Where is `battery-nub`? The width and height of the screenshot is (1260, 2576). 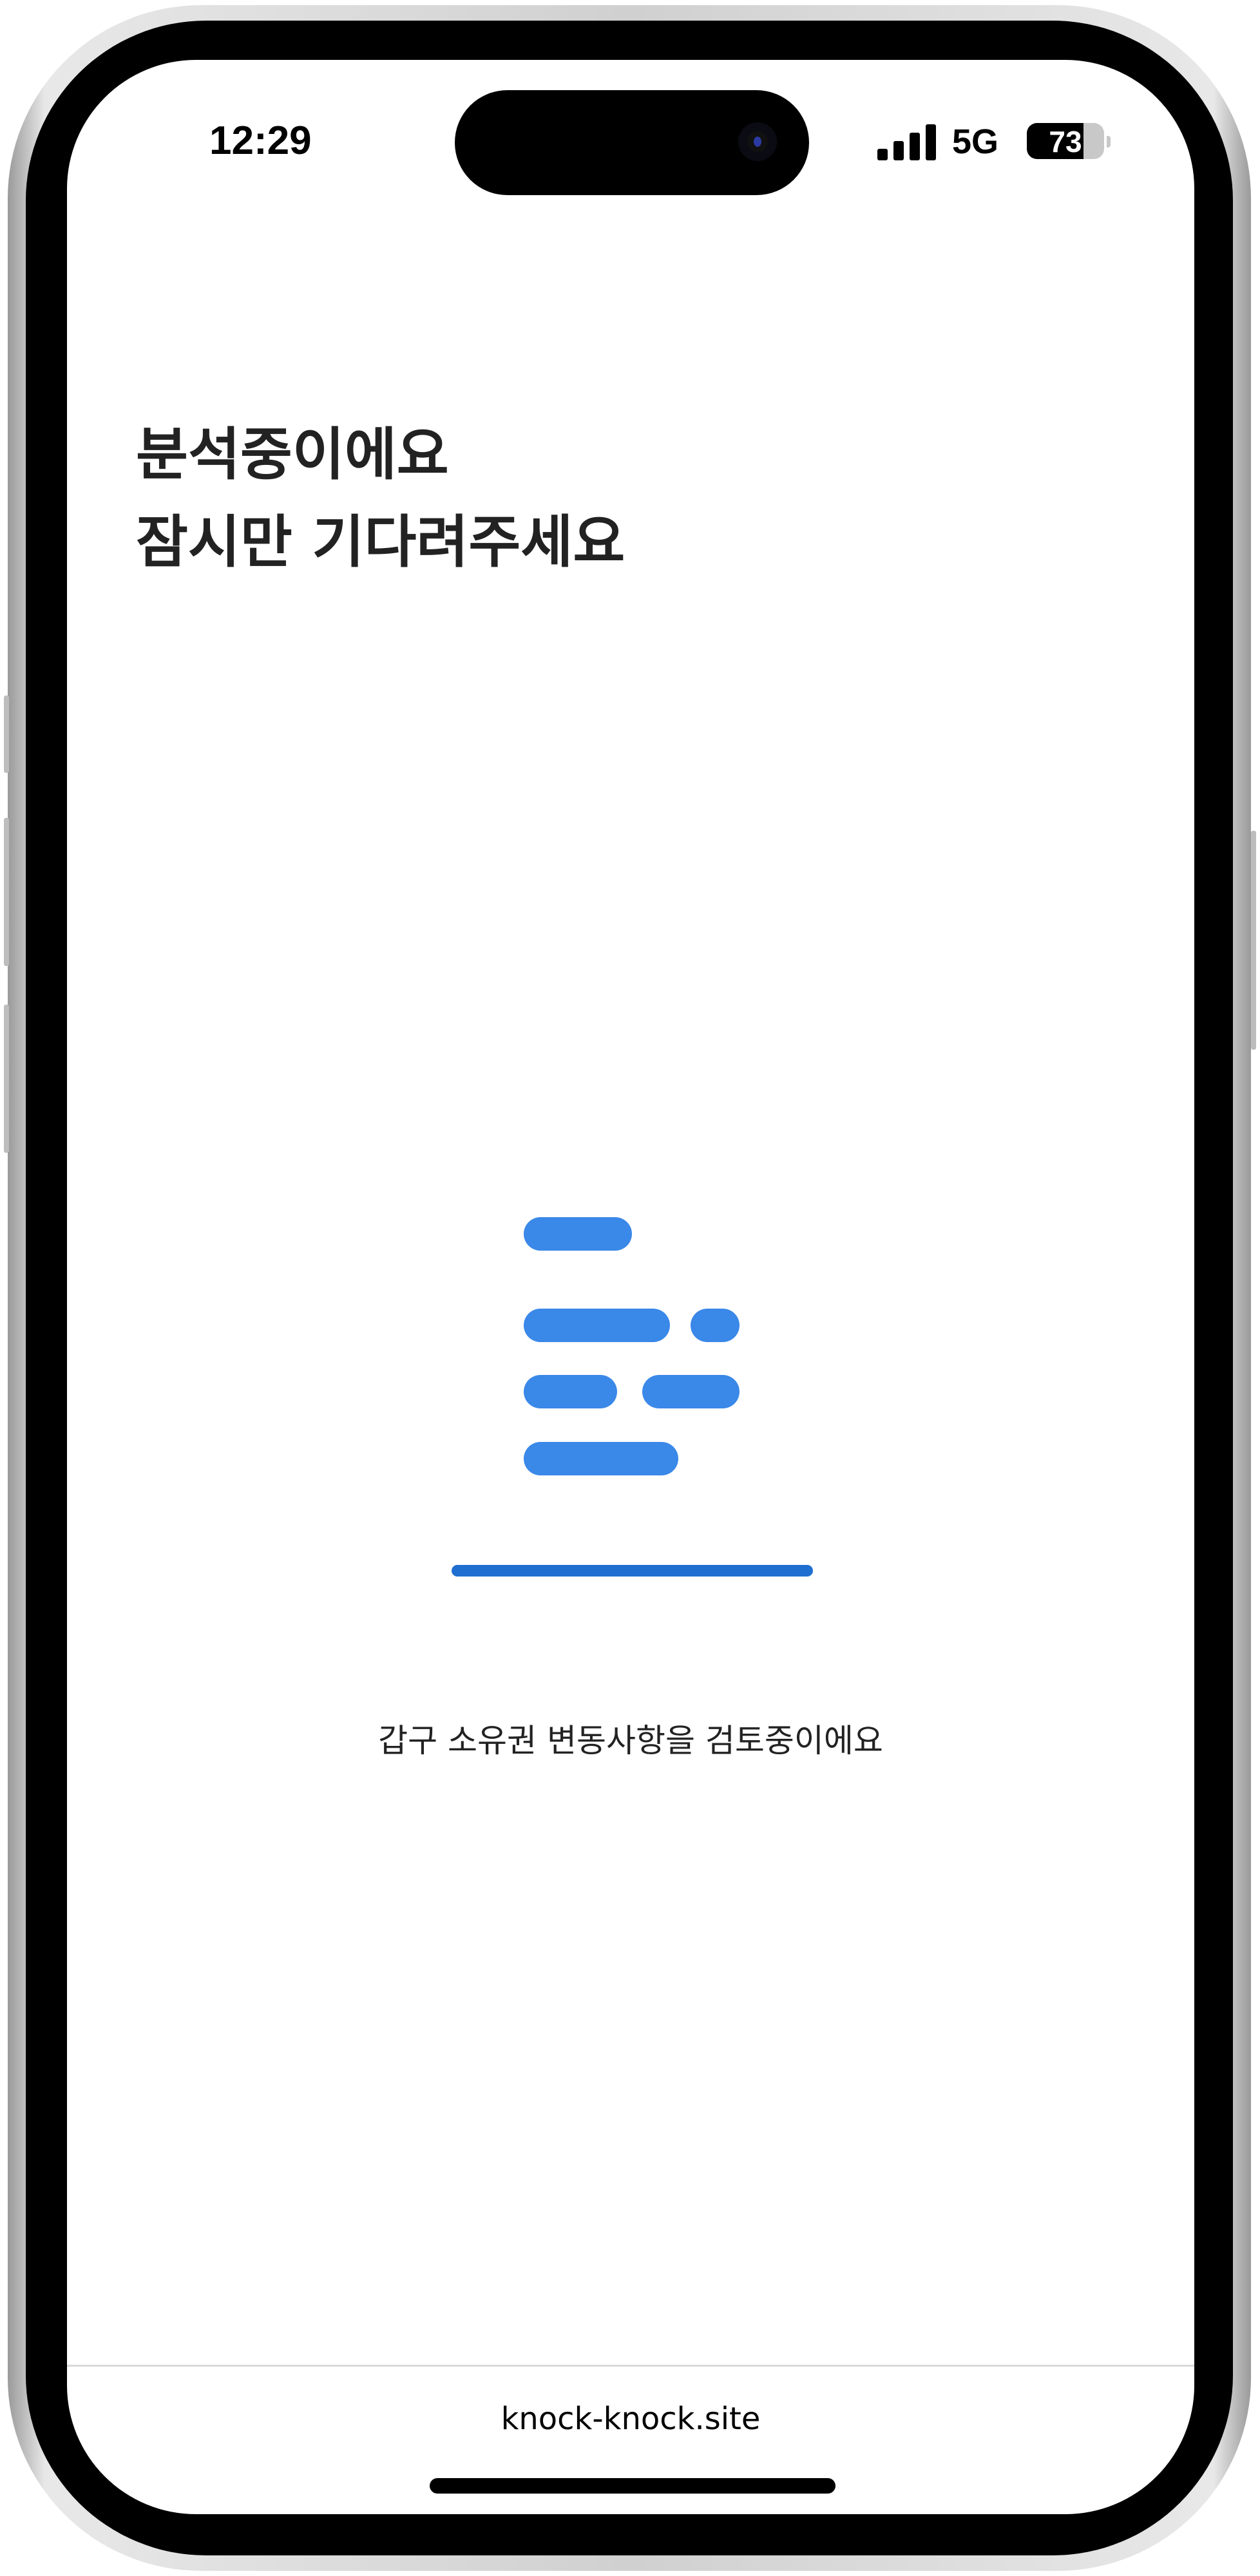 battery-nub is located at coordinates (1109, 141).